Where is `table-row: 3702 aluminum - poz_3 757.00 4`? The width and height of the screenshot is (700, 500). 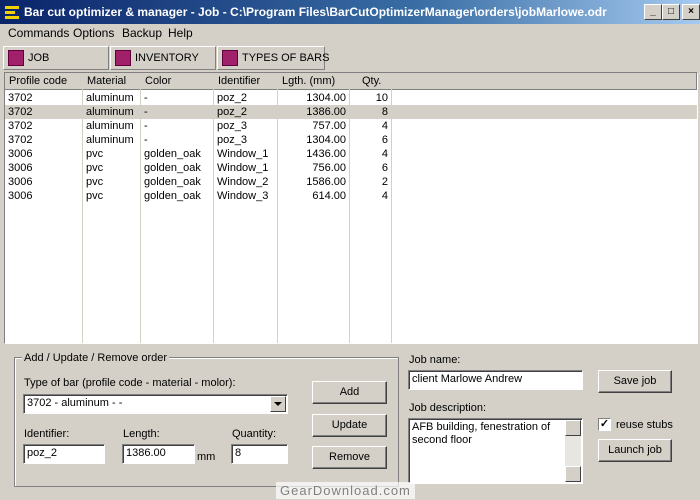 table-row: 3702 aluminum - poz_3 757.00 4 is located at coordinates (351, 126).